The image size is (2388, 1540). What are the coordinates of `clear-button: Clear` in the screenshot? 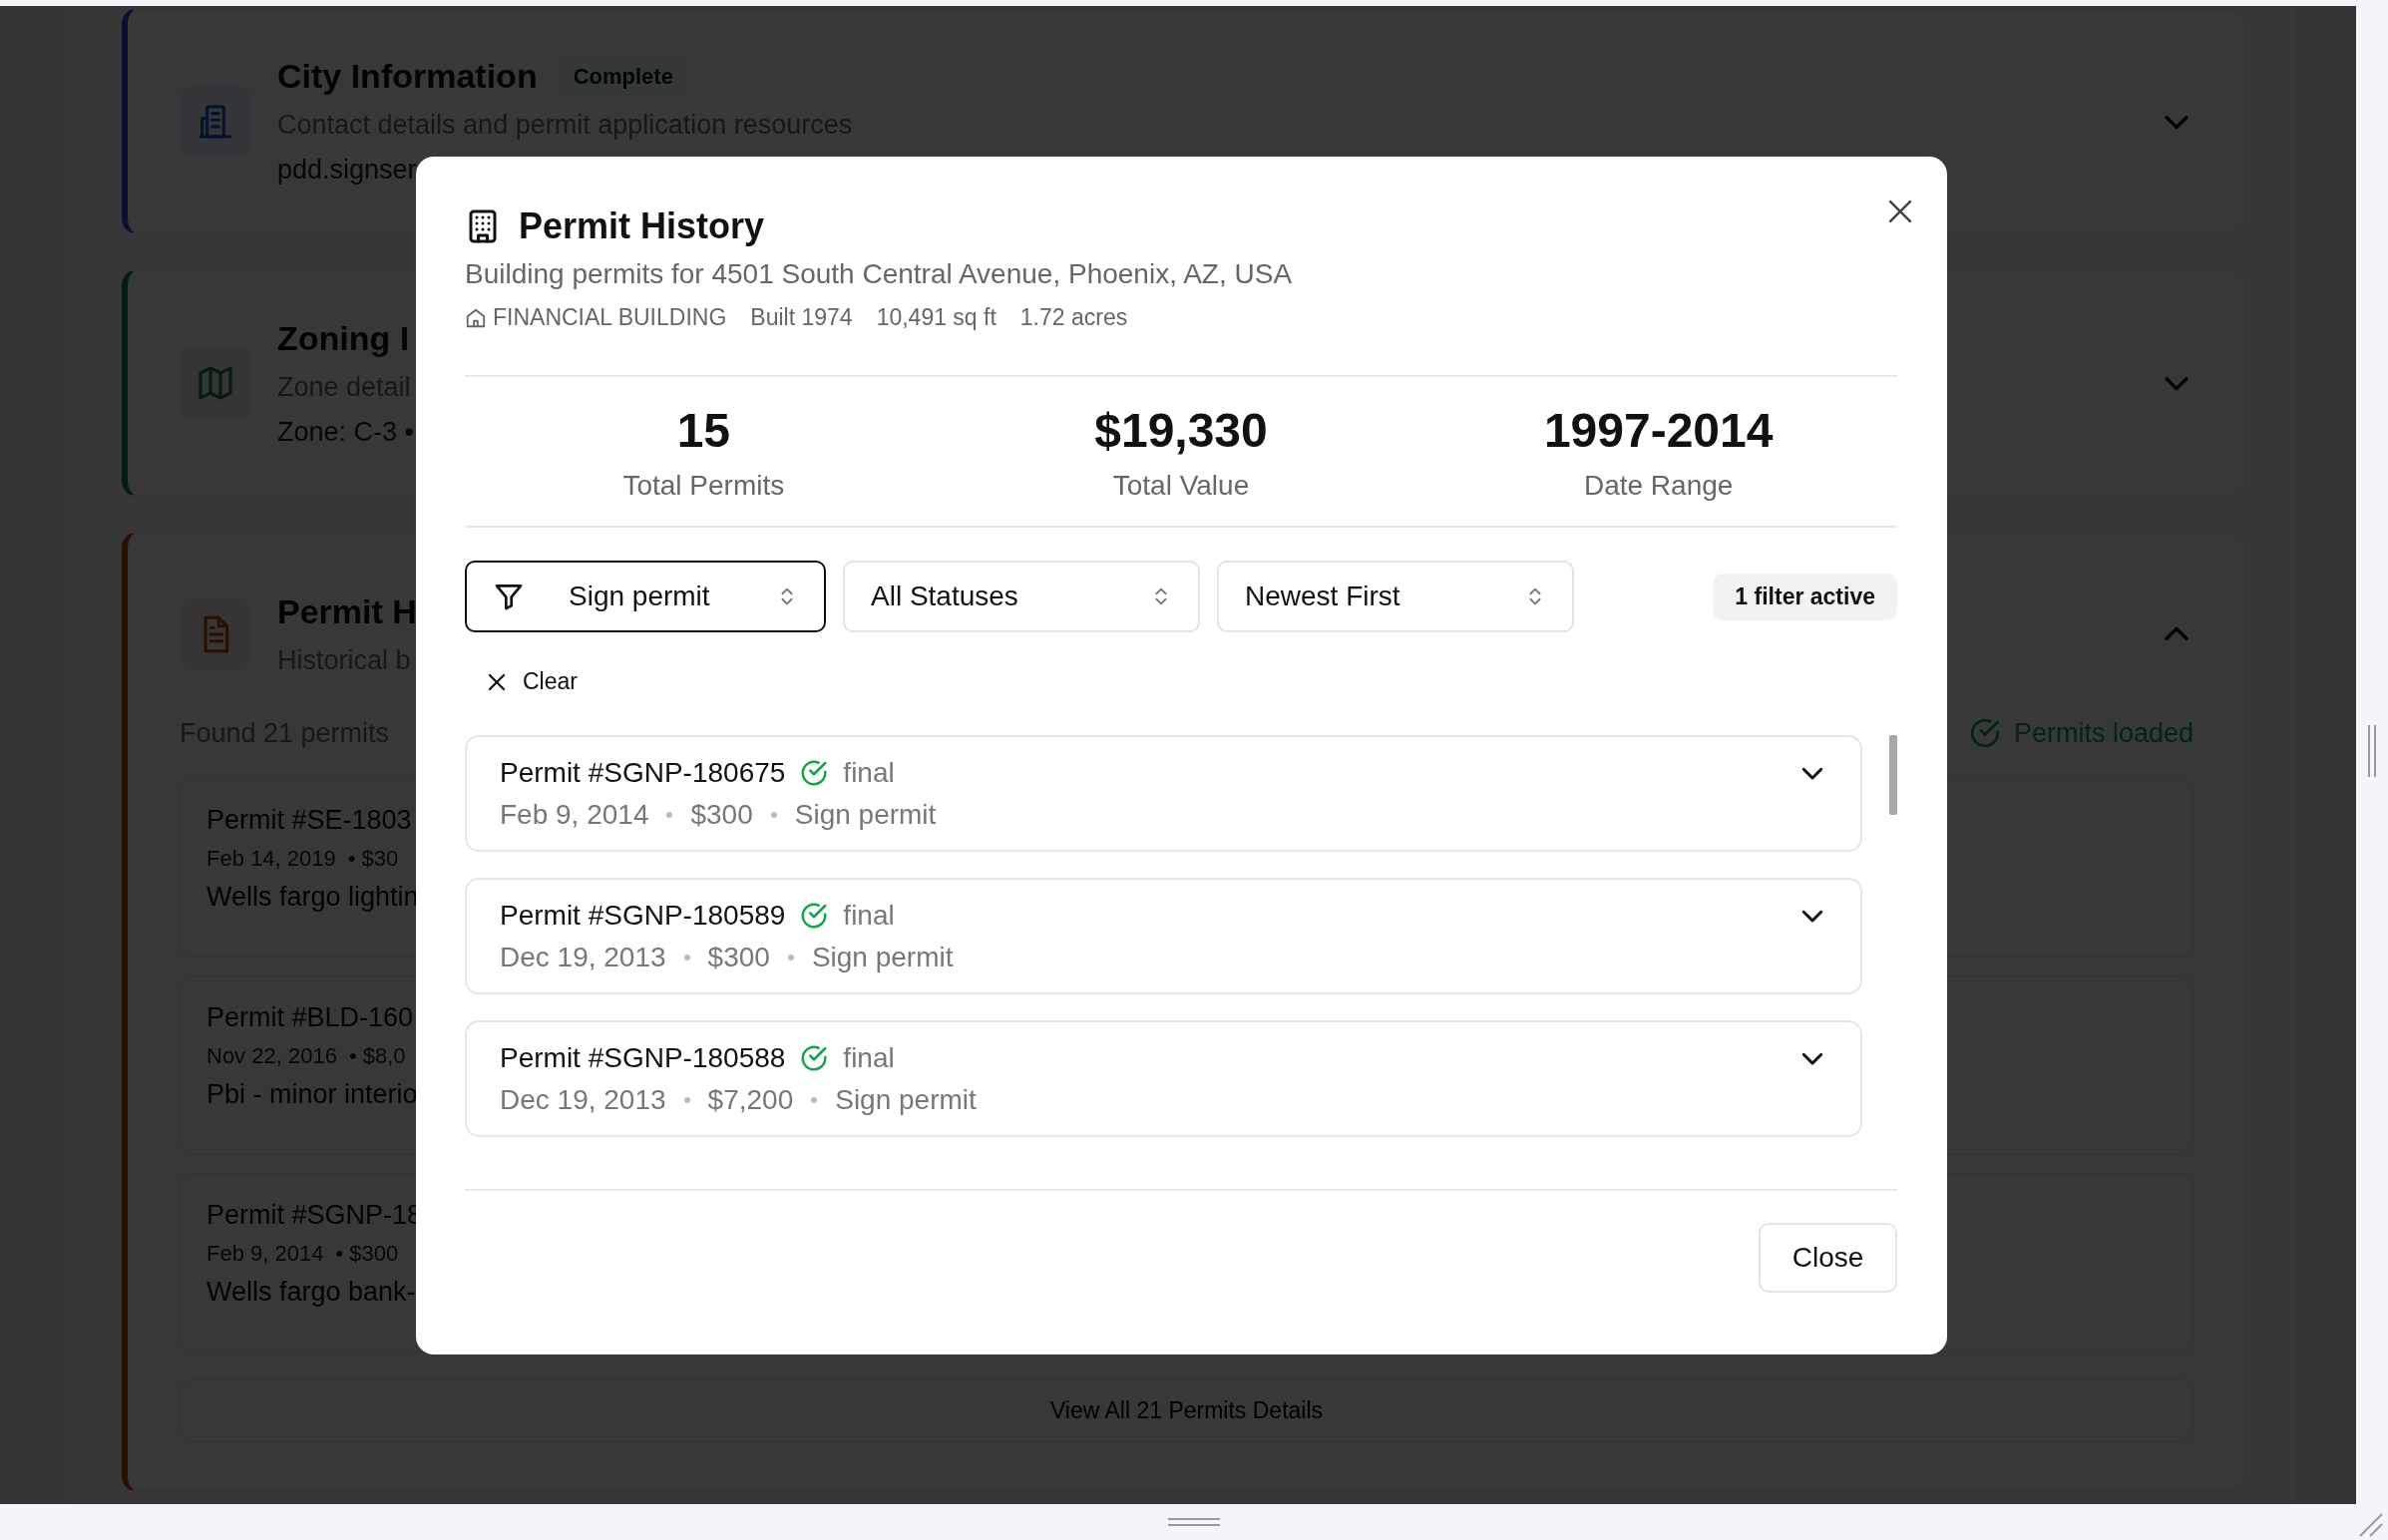 It's located at (521, 681).